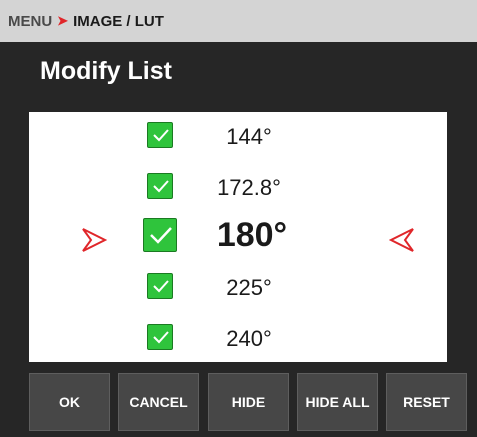 The height and width of the screenshot is (437, 477). What do you see at coordinates (158, 402) in the screenshot?
I see `cancel-button: CANCEL` at bounding box center [158, 402].